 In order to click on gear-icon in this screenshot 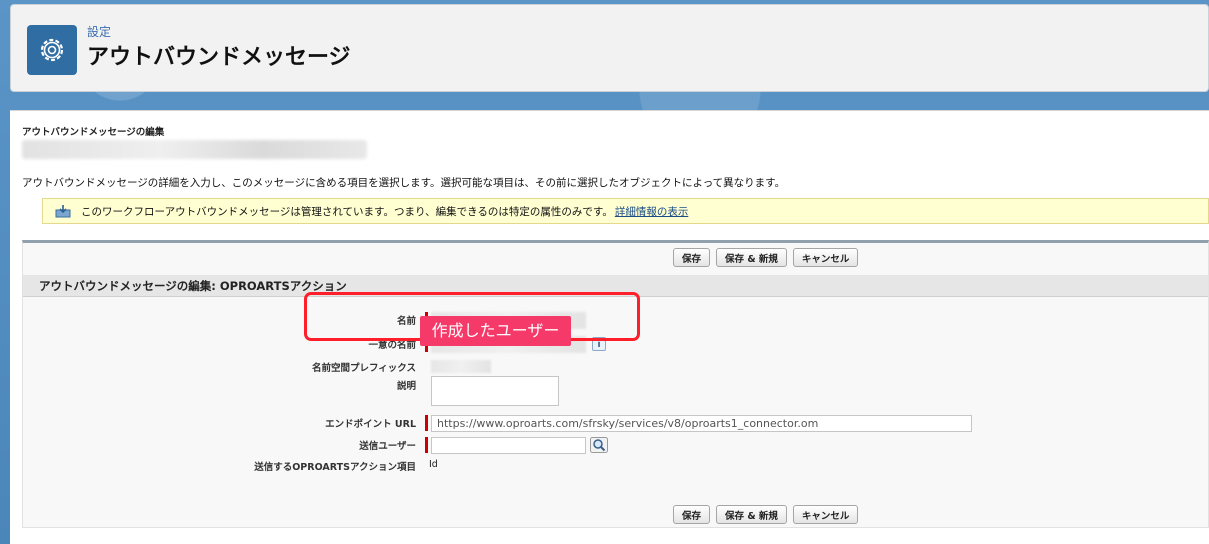, I will do `click(52, 50)`.